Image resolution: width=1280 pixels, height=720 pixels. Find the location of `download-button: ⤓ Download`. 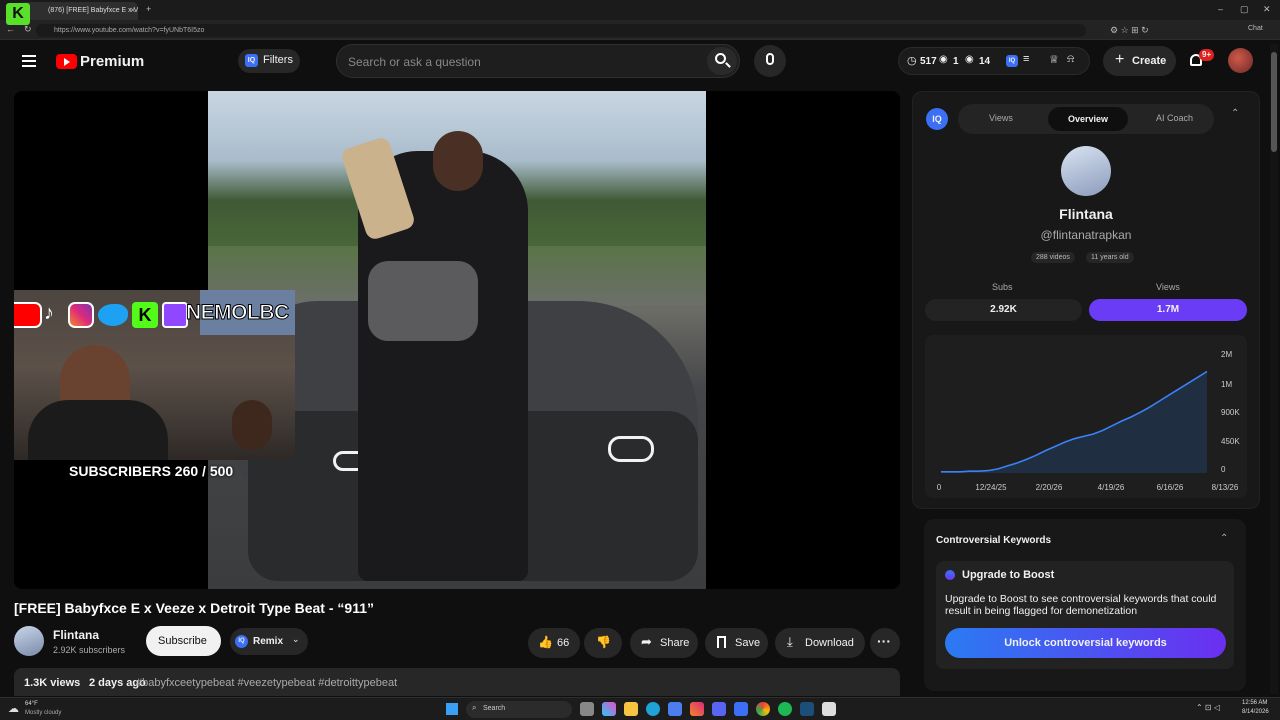

download-button: ⤓ Download is located at coordinates (820, 643).